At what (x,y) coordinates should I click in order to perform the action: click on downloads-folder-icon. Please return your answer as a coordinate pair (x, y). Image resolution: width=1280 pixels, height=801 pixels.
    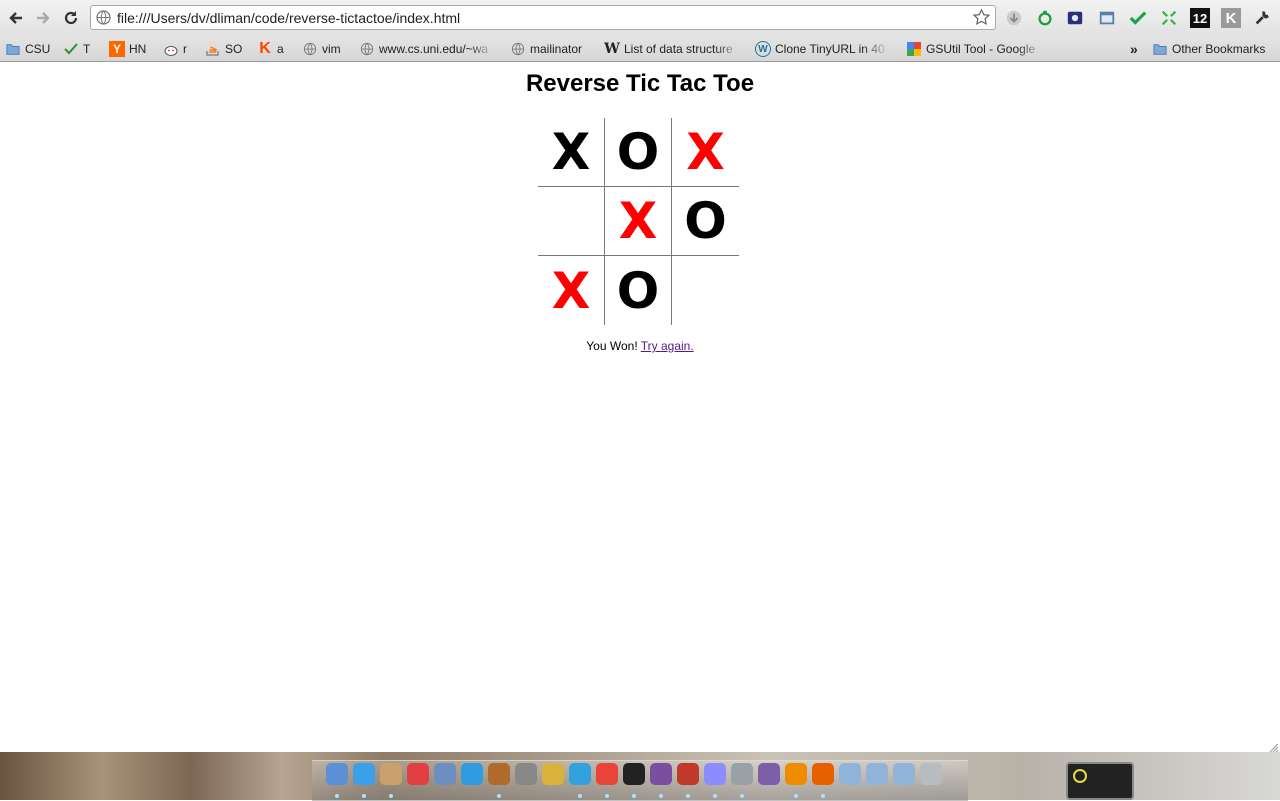
    Looking at the image, I should click on (904, 774).